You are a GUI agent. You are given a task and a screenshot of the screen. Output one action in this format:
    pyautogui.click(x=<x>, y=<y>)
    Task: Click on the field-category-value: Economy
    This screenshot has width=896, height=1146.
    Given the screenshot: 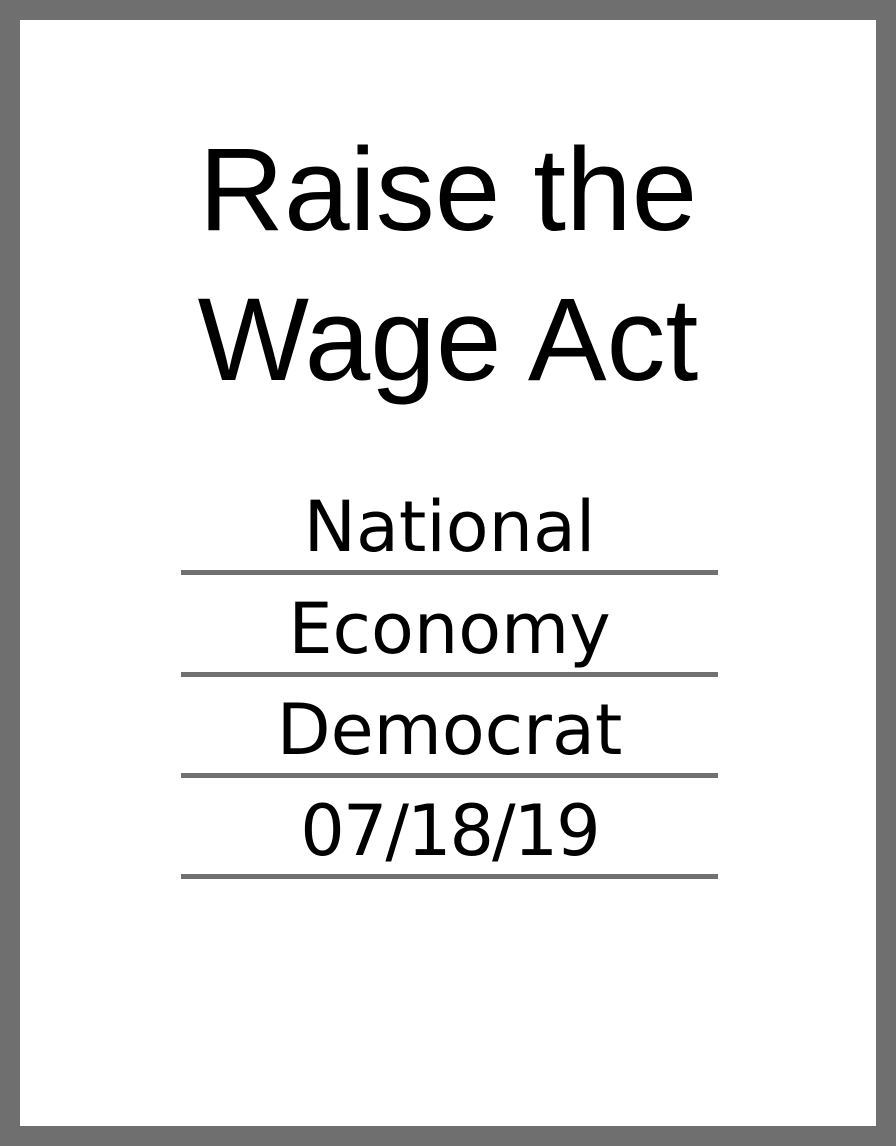 What is the action you would take?
    pyautogui.click(x=449, y=629)
    